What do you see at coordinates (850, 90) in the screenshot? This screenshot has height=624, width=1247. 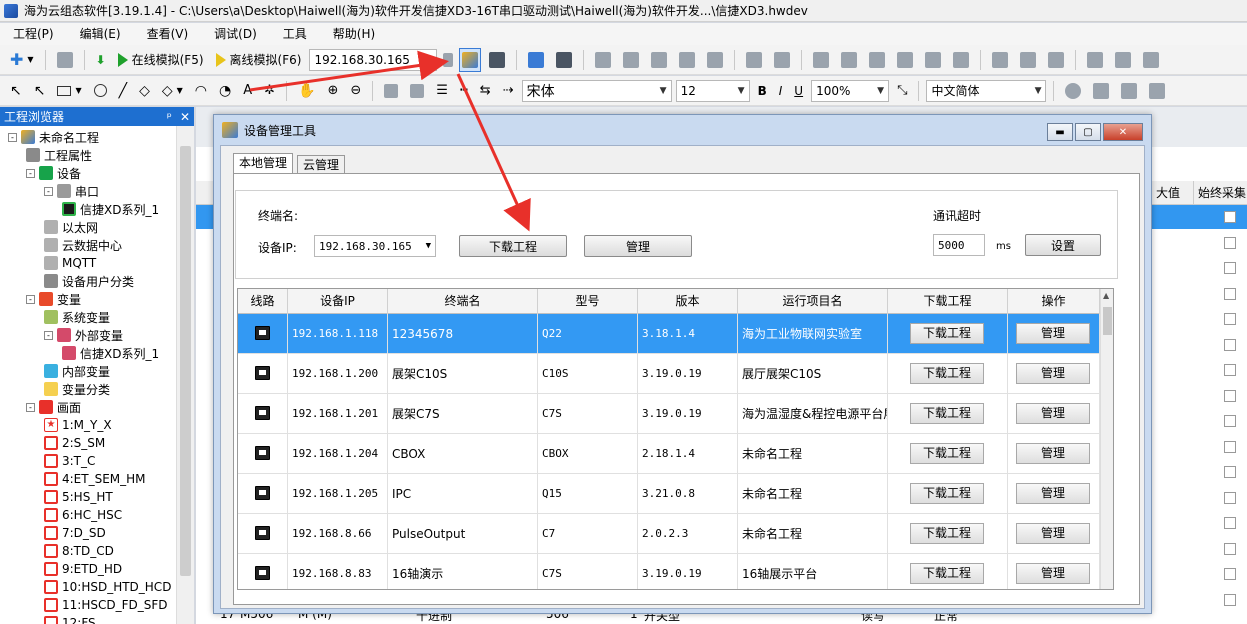 I see `zoom-combo: 100% ▼` at bounding box center [850, 90].